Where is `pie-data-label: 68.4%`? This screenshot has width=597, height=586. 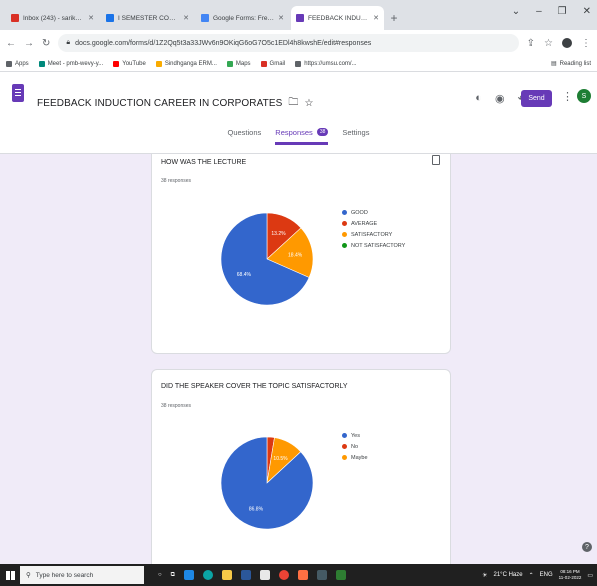
pie-data-label: 68.4% is located at coordinates (244, 275).